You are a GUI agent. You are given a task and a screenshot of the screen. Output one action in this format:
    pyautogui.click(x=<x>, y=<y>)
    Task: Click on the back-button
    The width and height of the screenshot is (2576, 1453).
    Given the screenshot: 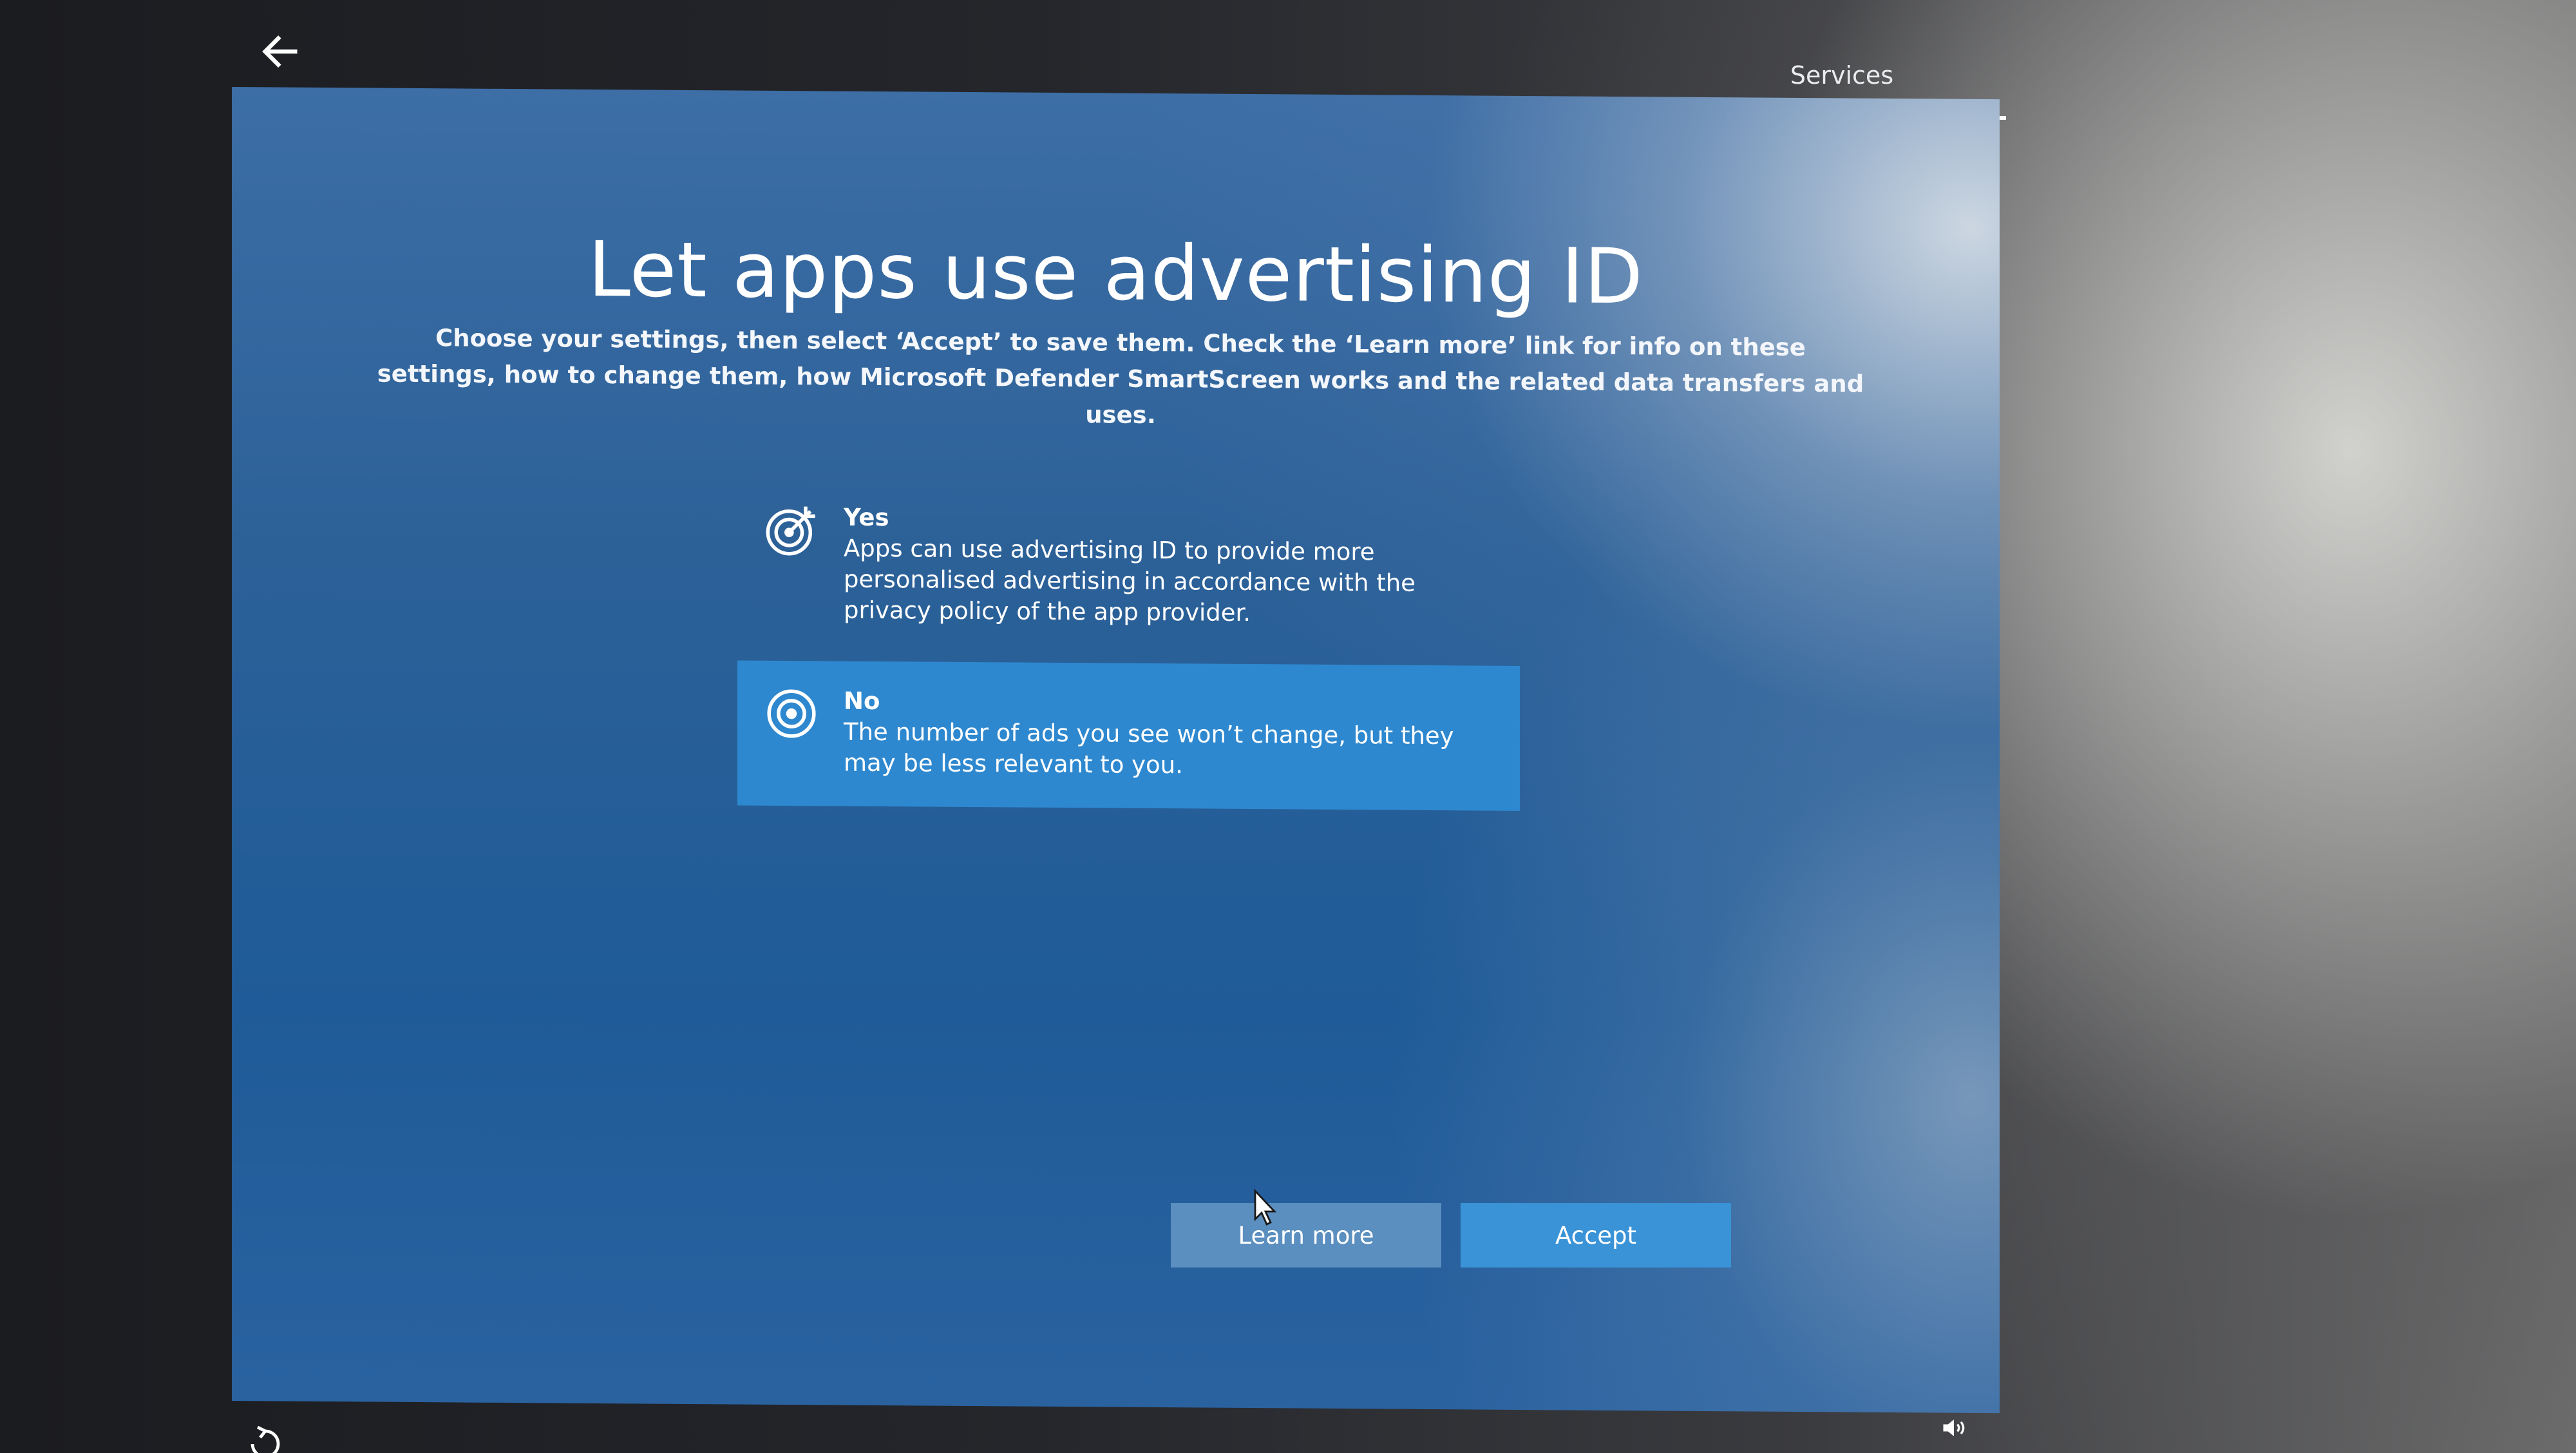 What is the action you would take?
    pyautogui.click(x=280, y=51)
    